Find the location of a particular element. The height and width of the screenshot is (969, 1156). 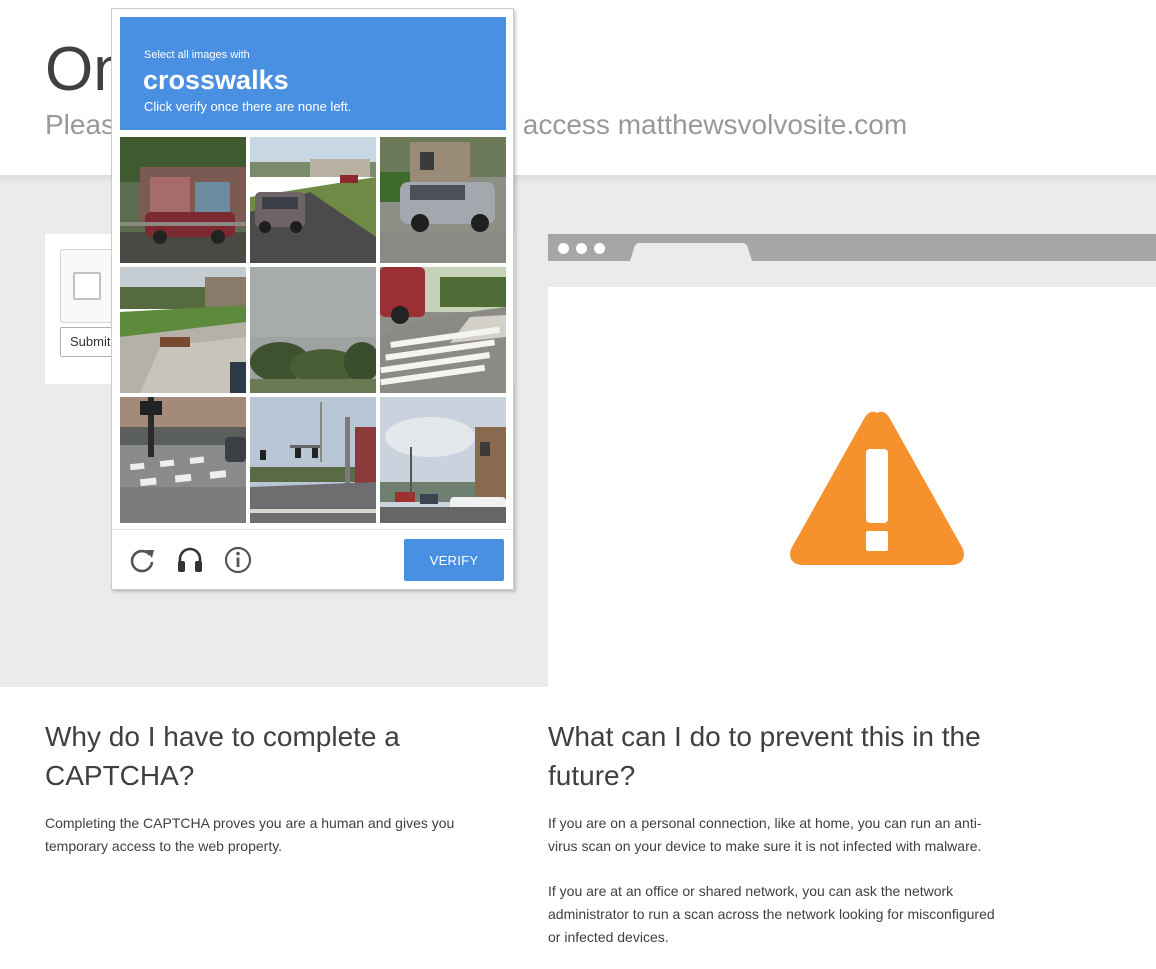

footer-divider is located at coordinates (312, 529).